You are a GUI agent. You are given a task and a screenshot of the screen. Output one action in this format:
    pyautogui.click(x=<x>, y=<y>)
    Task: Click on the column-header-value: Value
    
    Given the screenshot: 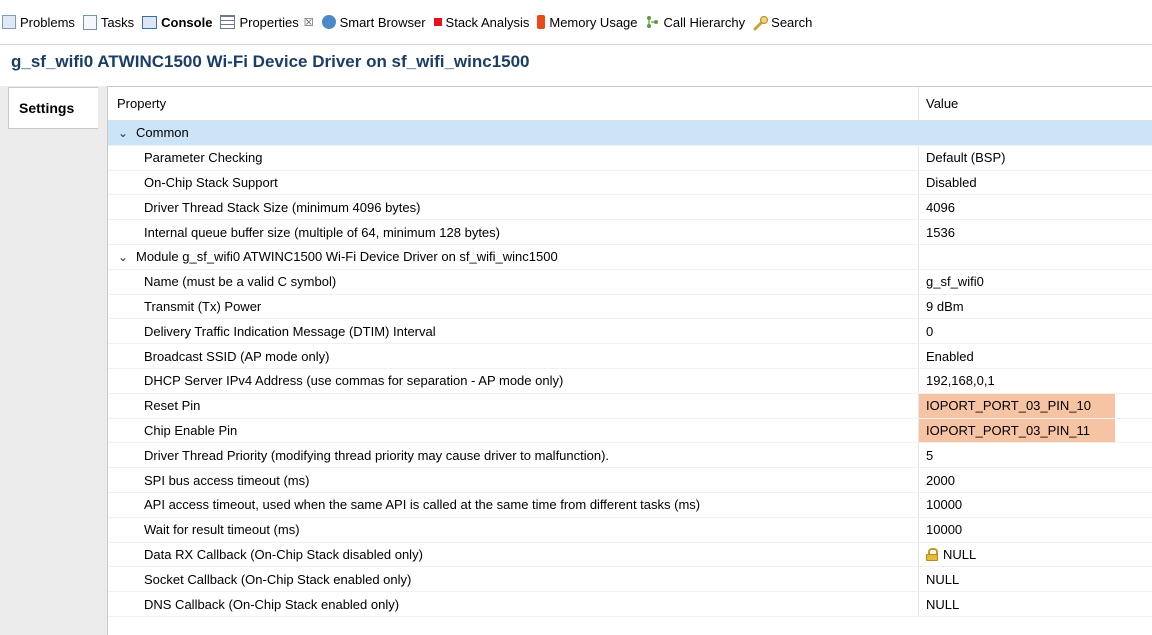 What is the action you would take?
    pyautogui.click(x=1035, y=103)
    